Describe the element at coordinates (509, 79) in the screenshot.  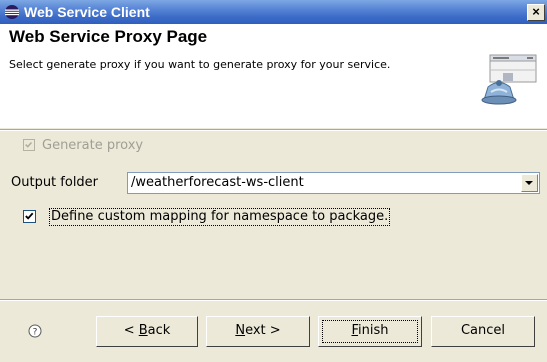
I see `web-service-wizard-icon` at that location.